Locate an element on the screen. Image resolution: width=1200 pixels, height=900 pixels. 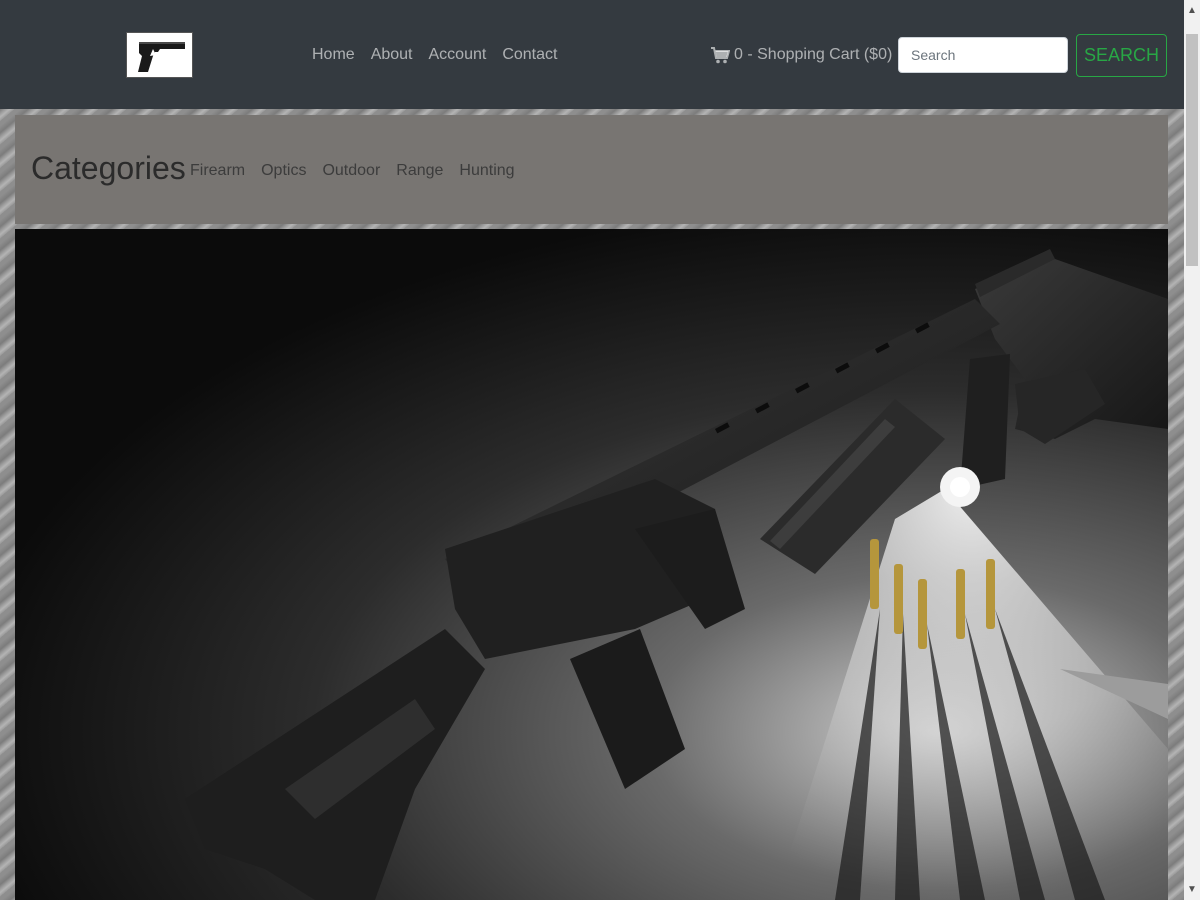
nav-home-link: Home is located at coordinates (333, 55).